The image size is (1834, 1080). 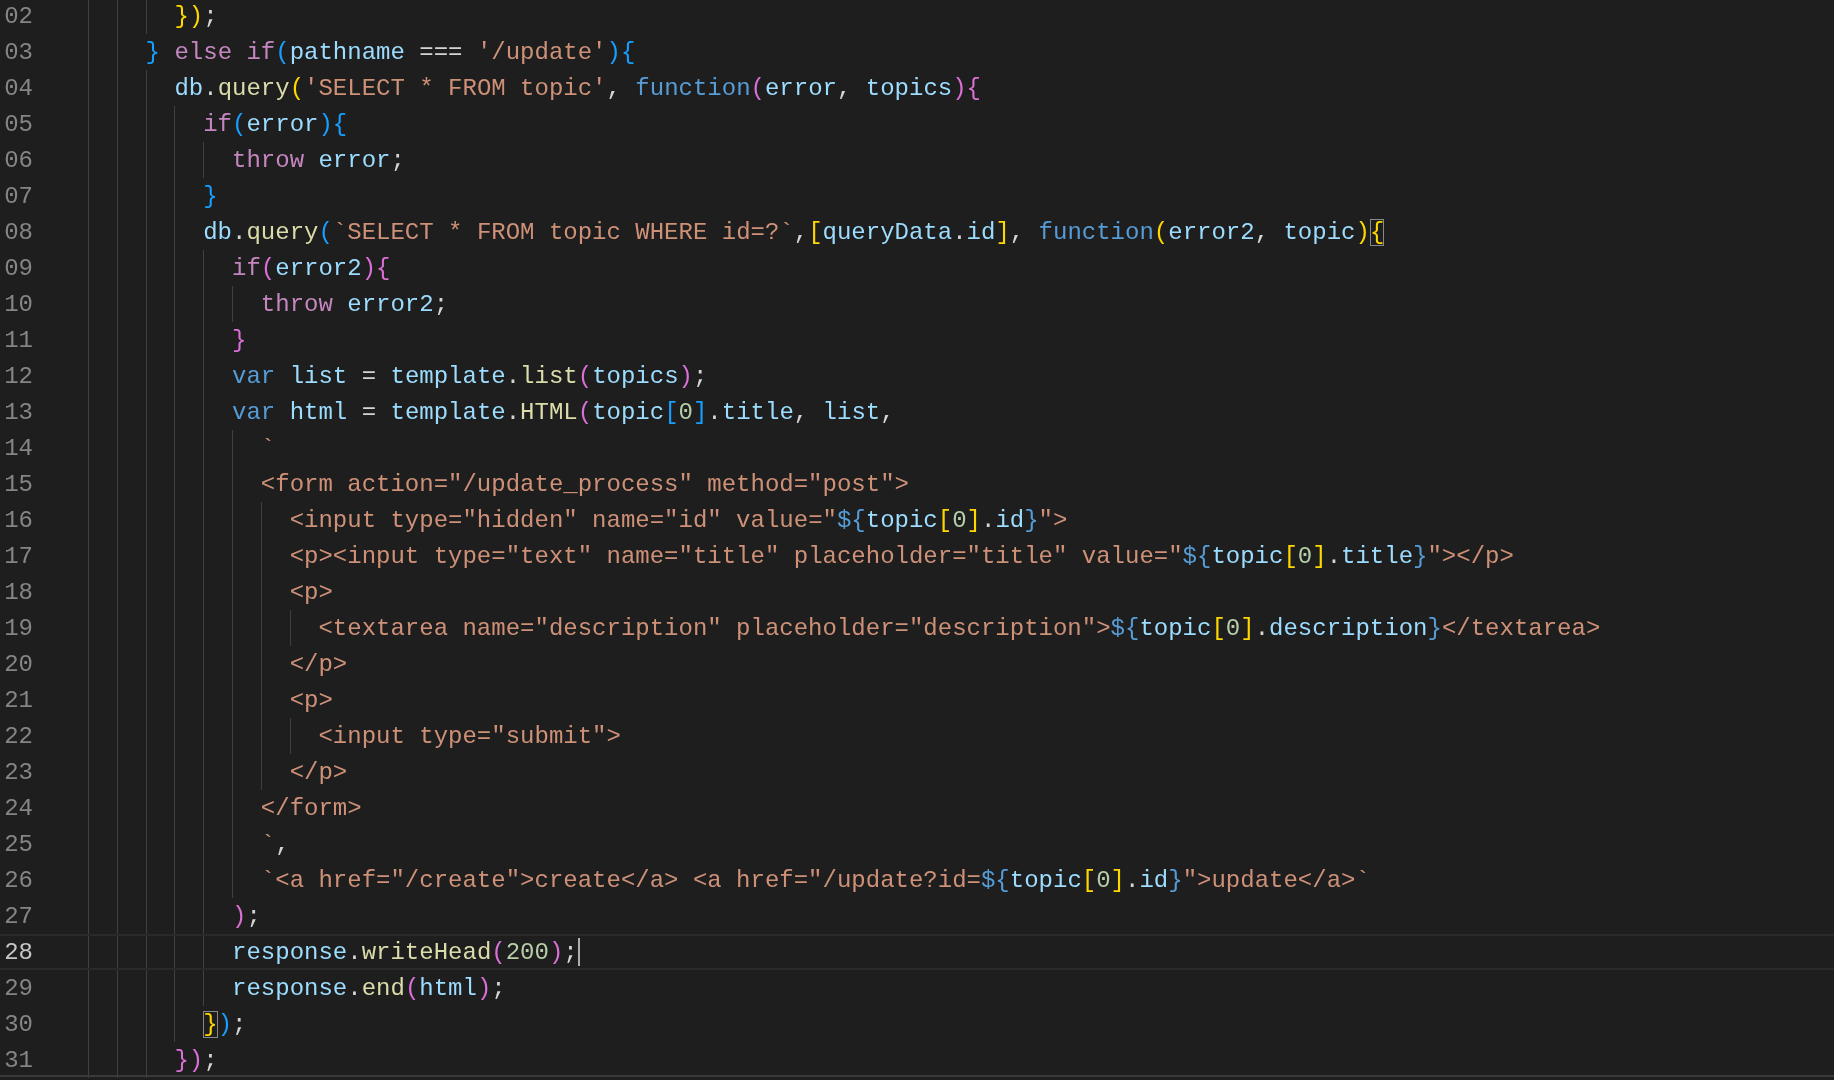 I want to click on line-number: 21, so click(x=18, y=700).